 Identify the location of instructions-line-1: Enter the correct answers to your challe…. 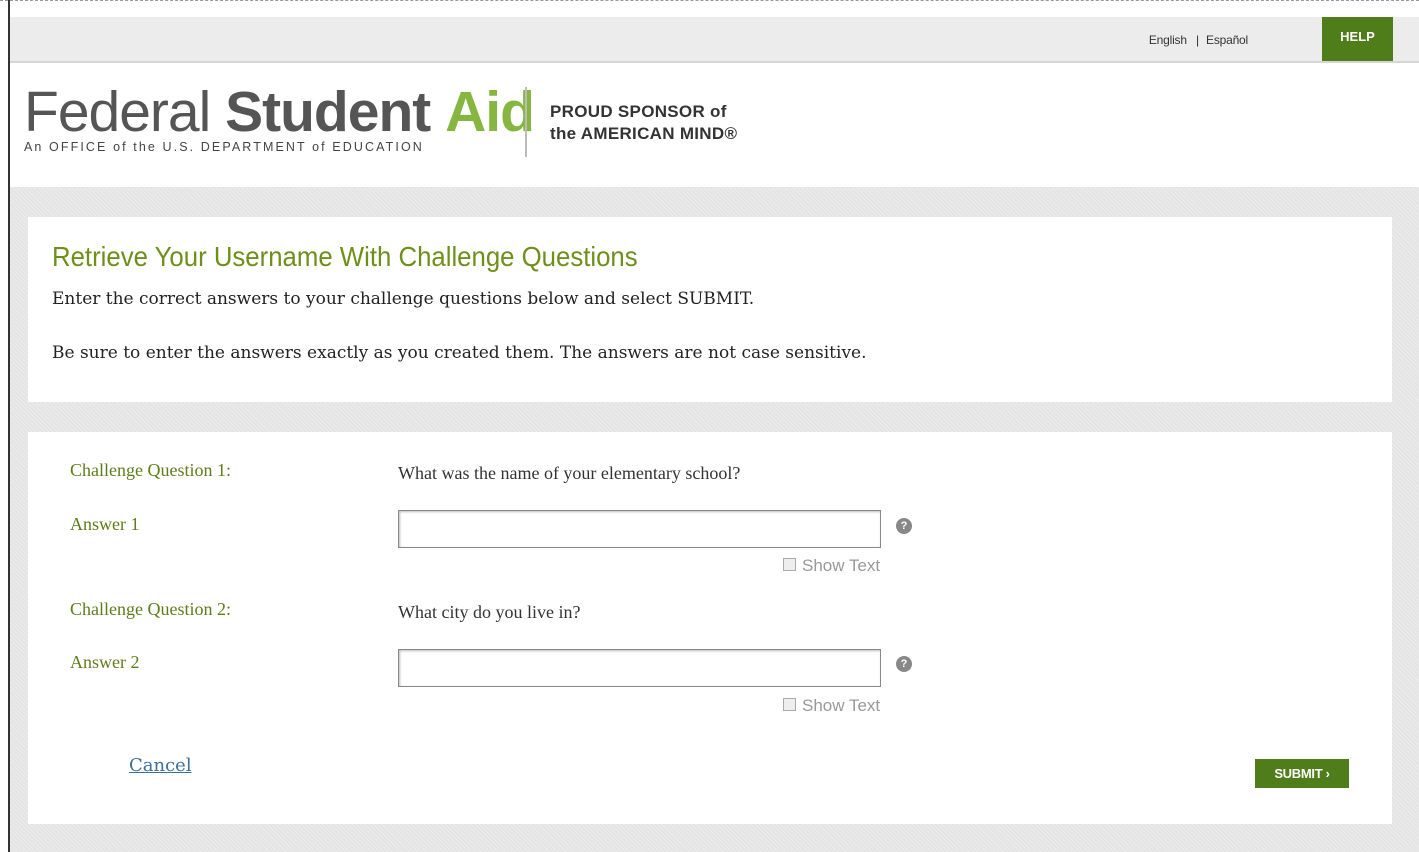
(403, 299).